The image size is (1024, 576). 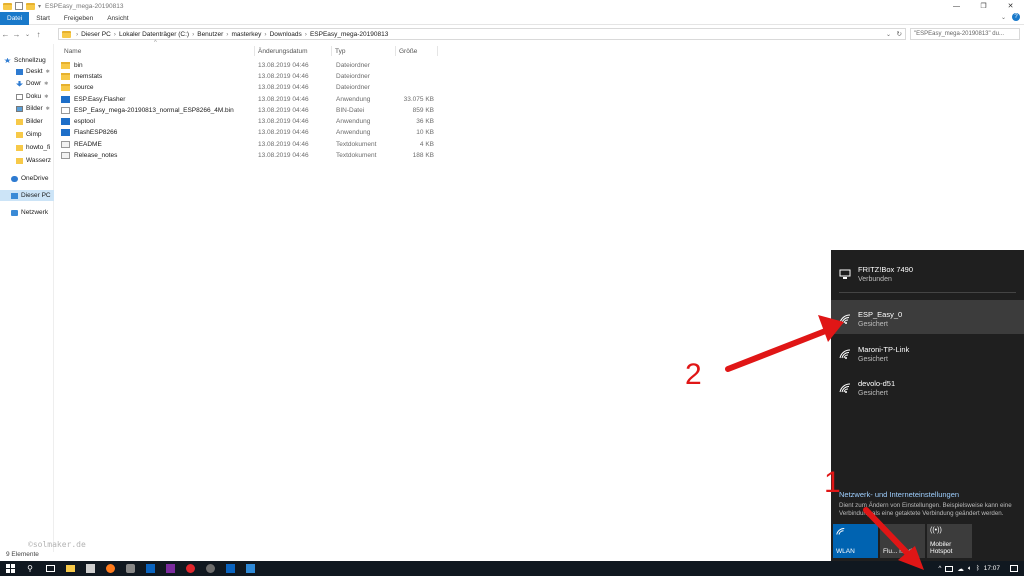 What do you see at coordinates (693, 374) in the screenshot?
I see `annotation-number-2: 2` at bounding box center [693, 374].